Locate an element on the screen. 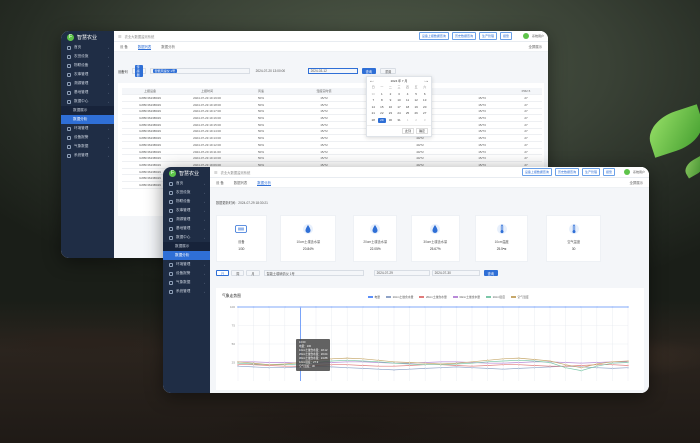  toolbar-button-2: 历史数据查询 is located at coordinates (463, 36).